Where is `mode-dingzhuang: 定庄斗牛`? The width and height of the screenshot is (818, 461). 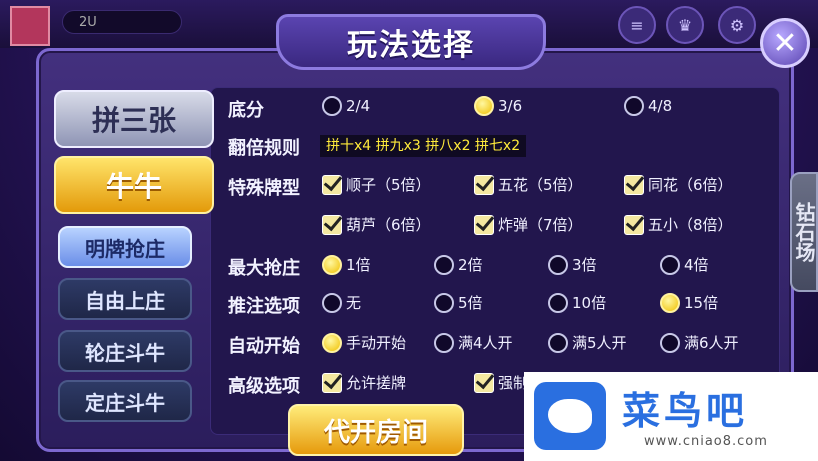 mode-dingzhuang: 定庄斗牛 is located at coordinates (125, 401).